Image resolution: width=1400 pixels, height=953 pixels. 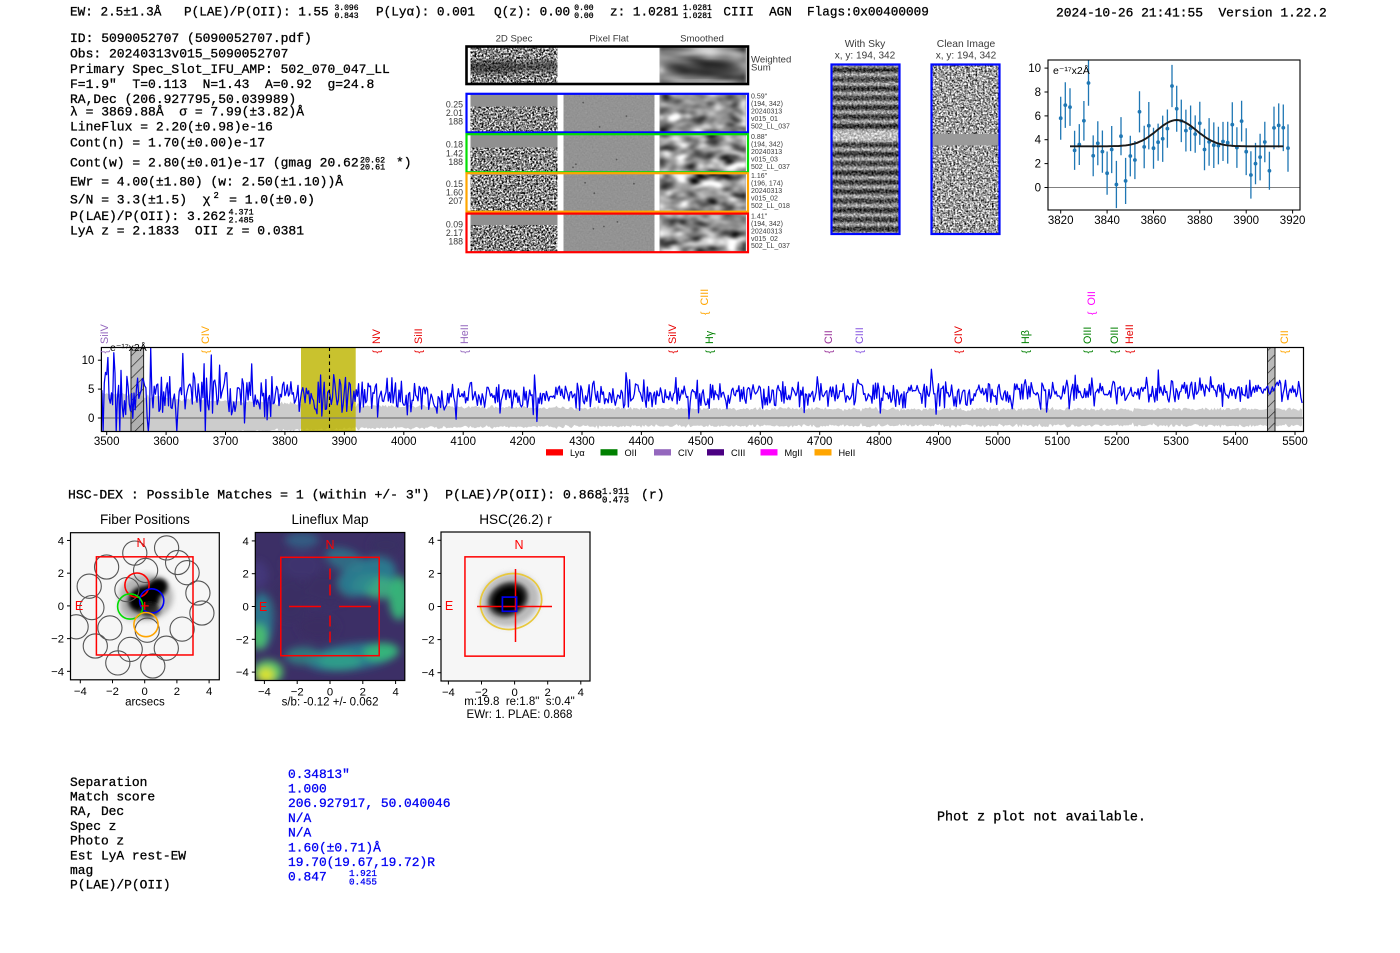 What do you see at coordinates (1176, 442) in the screenshot?
I see `svg-text: 5300` at bounding box center [1176, 442].